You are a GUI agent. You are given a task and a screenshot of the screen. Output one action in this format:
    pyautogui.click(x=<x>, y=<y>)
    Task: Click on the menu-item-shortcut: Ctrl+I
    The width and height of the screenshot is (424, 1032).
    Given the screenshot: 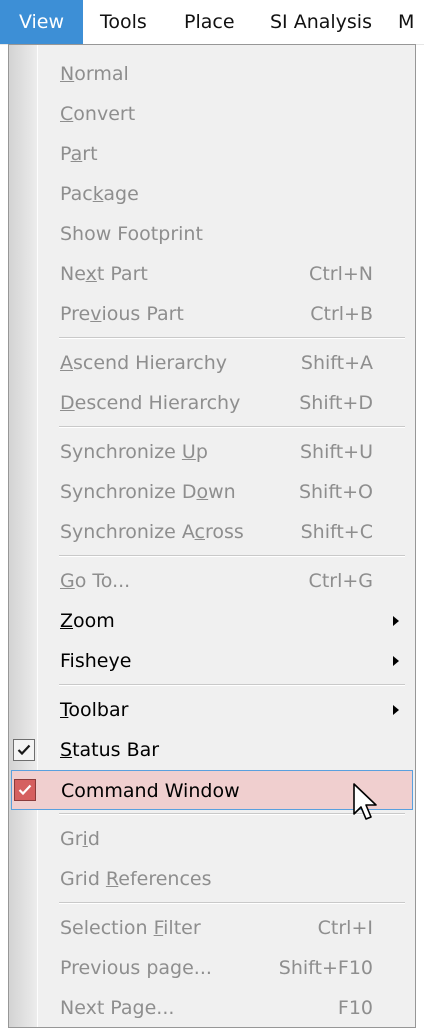 What is the action you would take?
    pyautogui.click(x=345, y=928)
    